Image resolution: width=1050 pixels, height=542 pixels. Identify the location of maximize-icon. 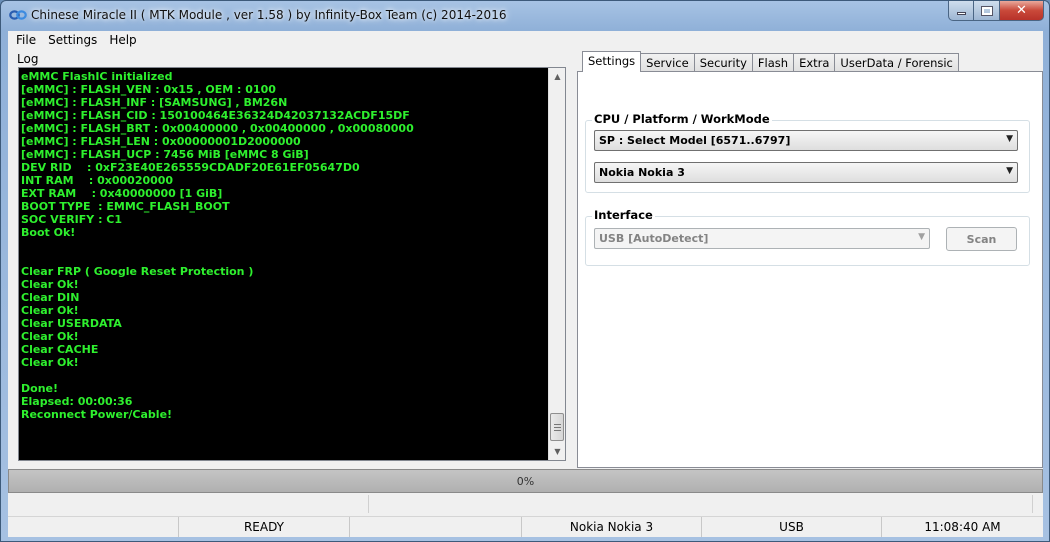
(986, 10).